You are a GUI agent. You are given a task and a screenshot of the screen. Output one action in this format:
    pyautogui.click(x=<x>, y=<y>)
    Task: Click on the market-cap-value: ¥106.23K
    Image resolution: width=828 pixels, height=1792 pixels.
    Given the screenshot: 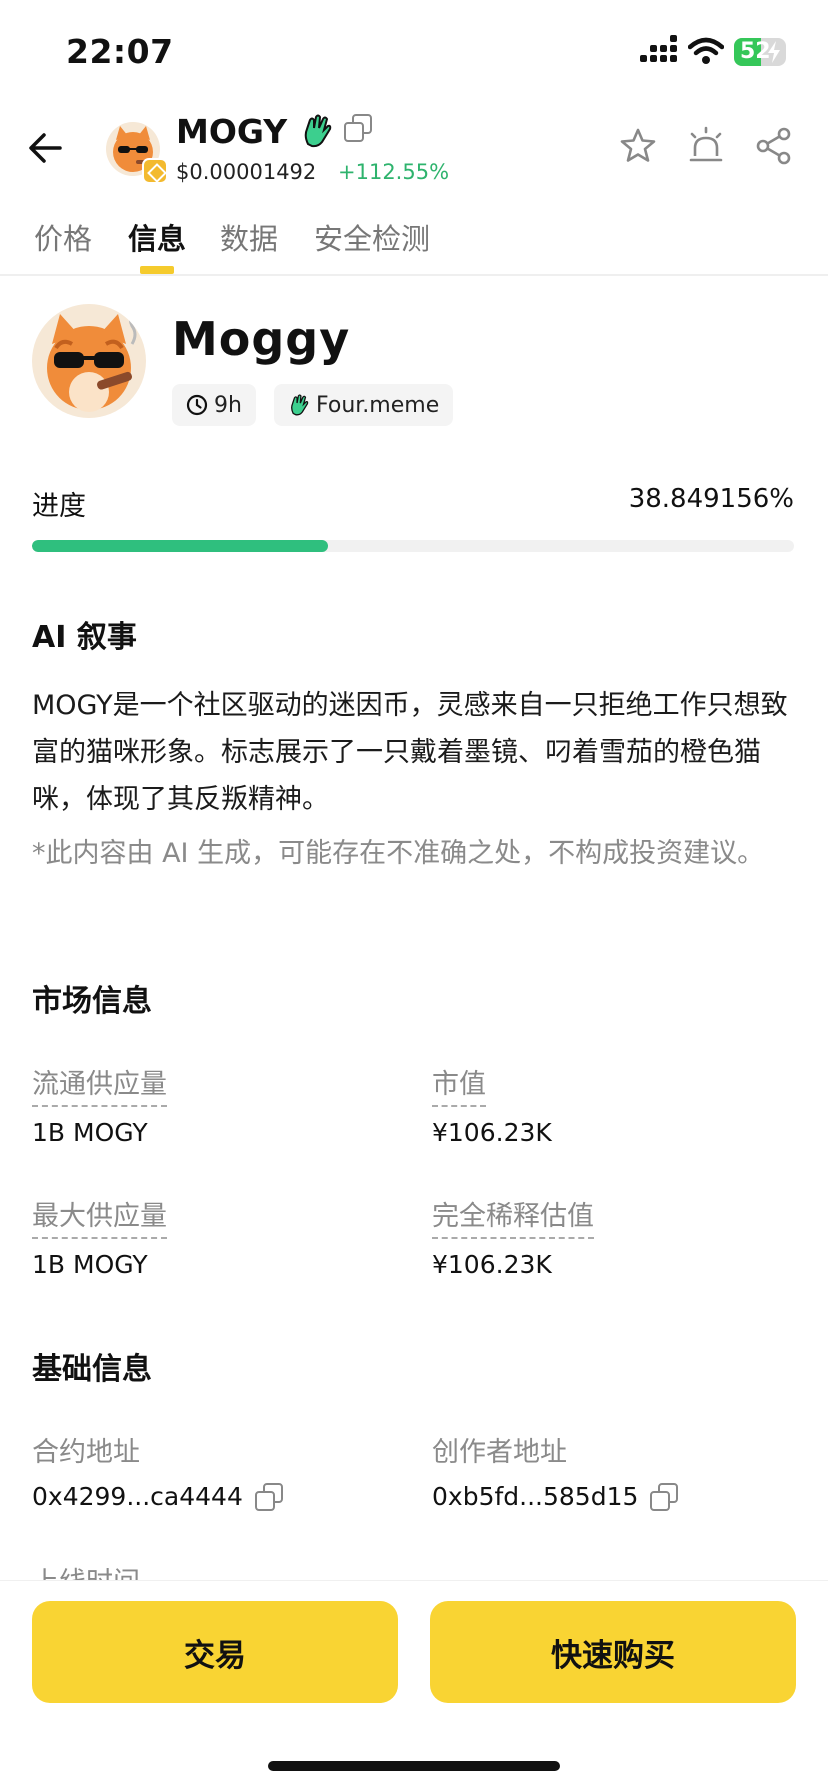 What is the action you would take?
    pyautogui.click(x=492, y=1132)
    